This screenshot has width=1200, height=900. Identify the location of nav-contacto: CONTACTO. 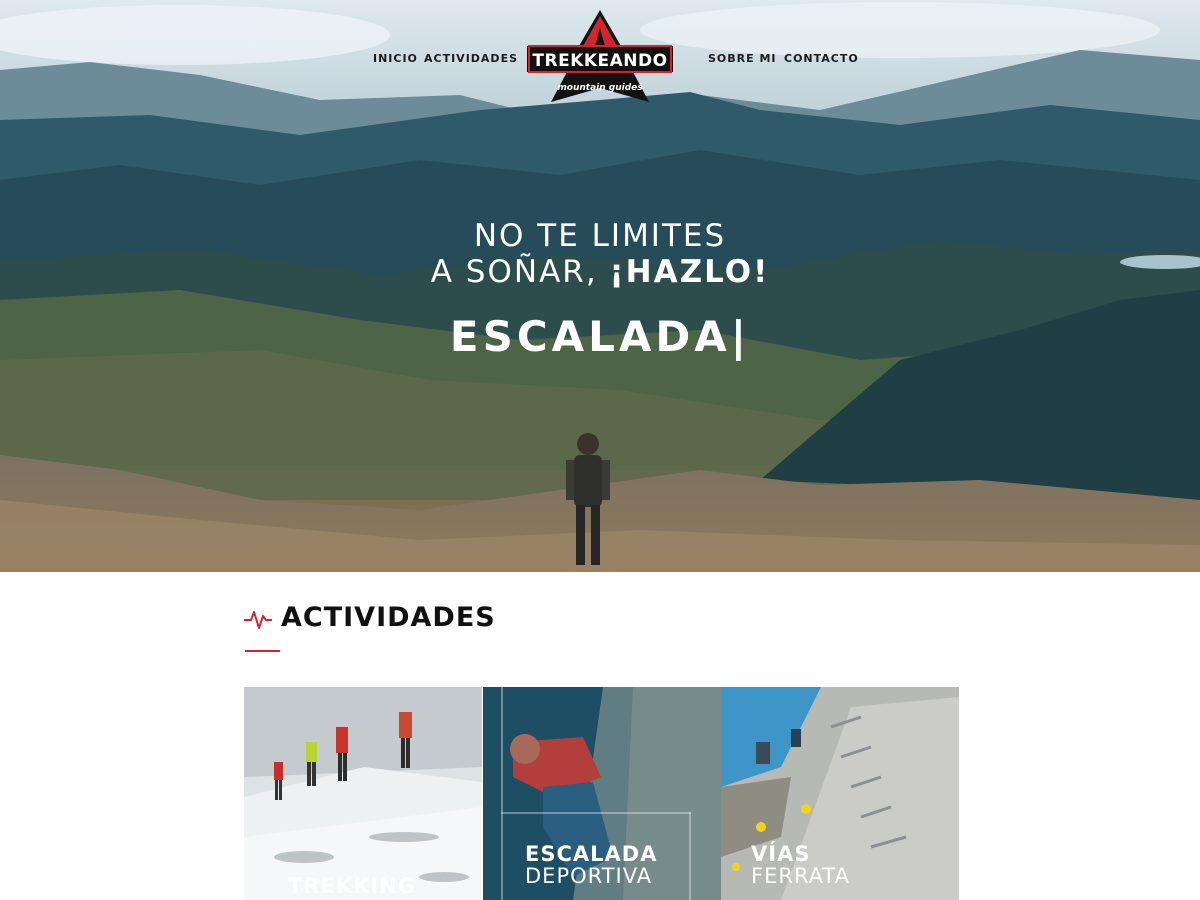
(821, 58).